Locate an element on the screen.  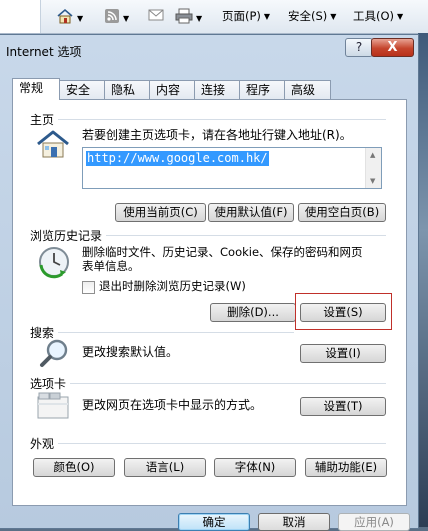
search-magnifier-icon is located at coordinates (54, 354).